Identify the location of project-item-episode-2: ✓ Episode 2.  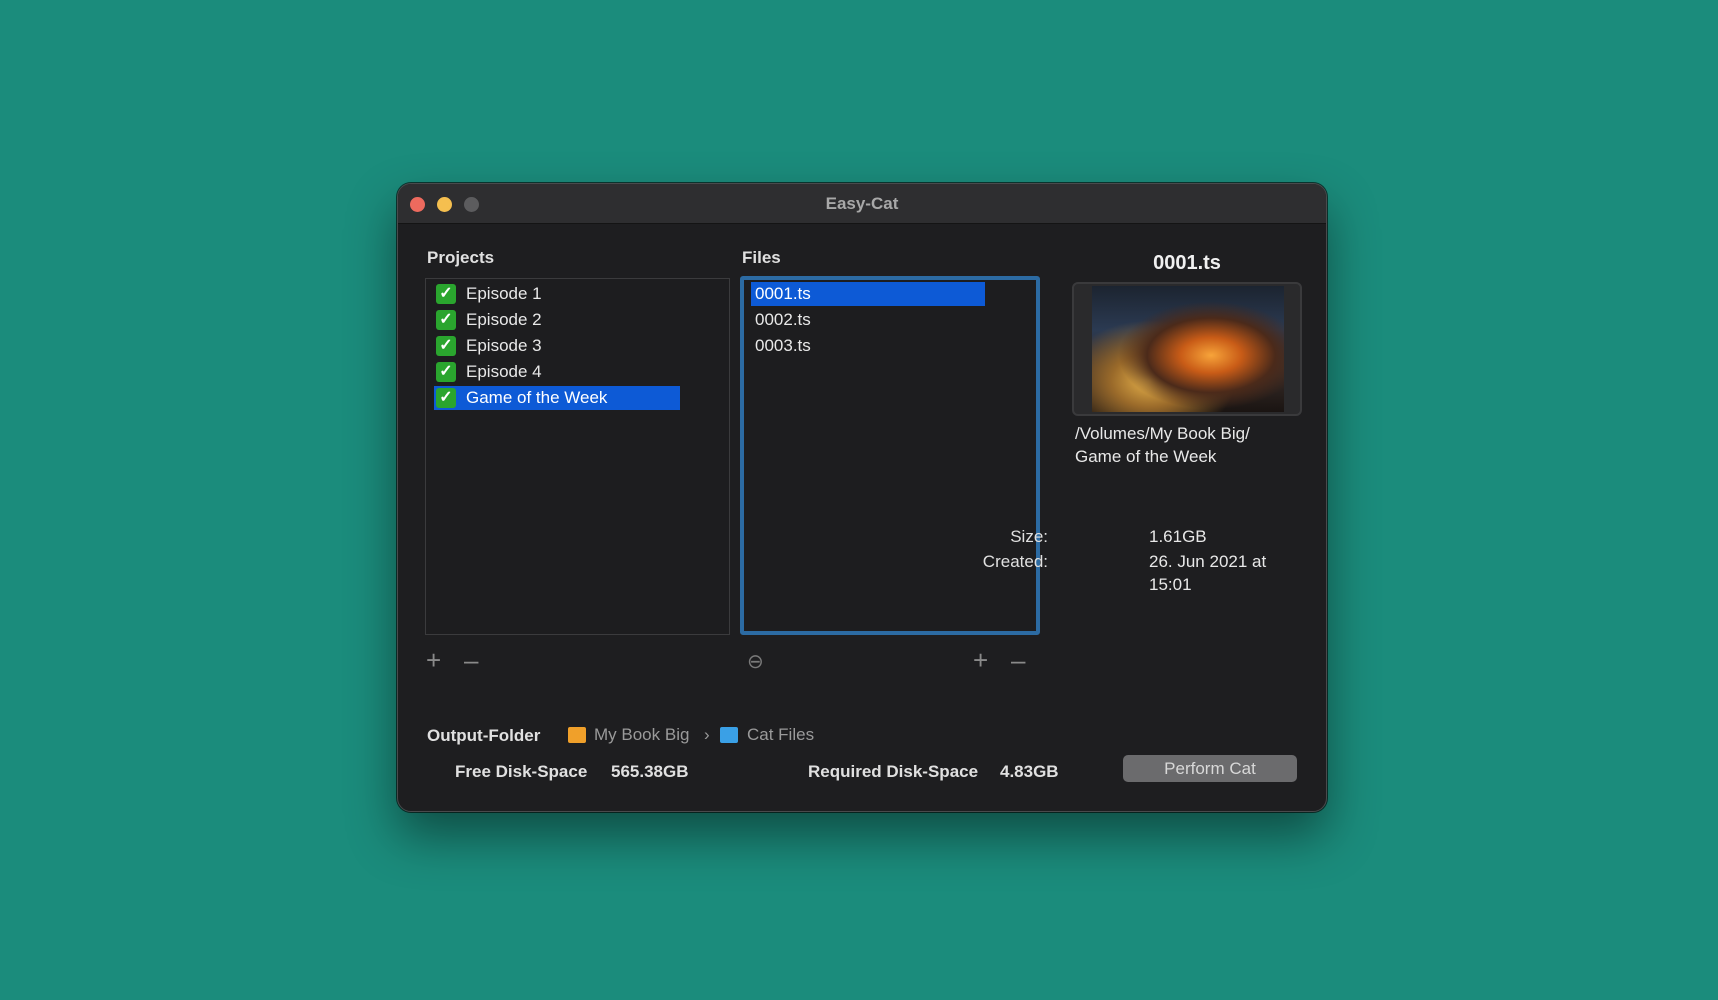
(552, 320).